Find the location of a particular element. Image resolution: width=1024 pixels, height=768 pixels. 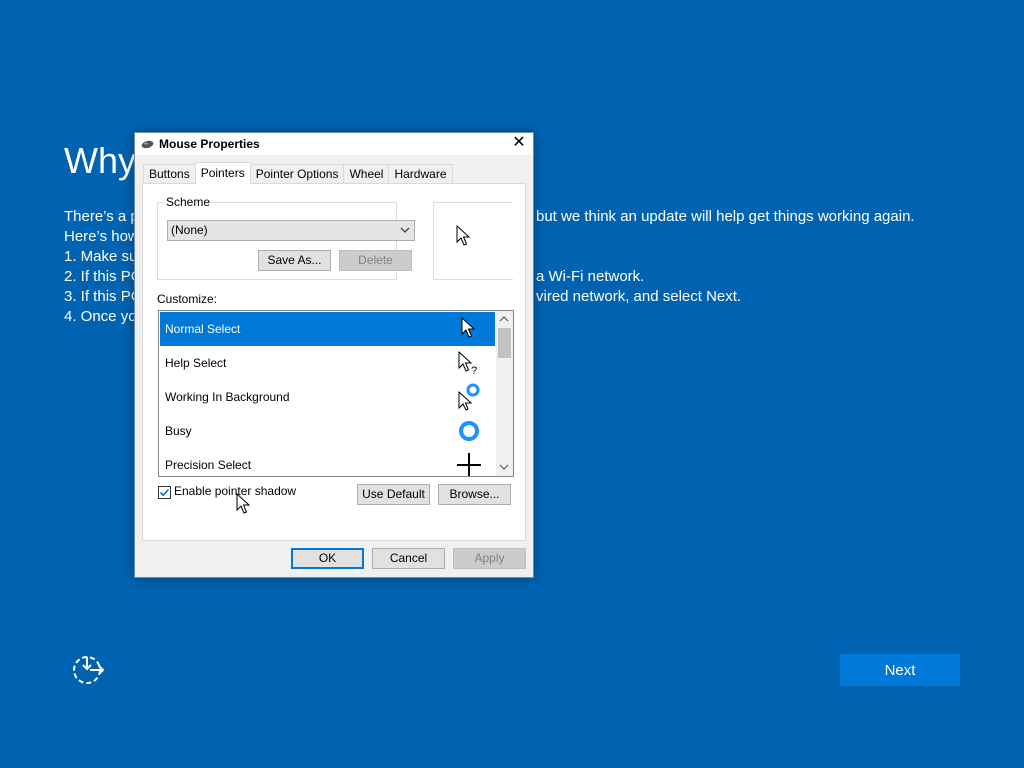

cancel-button: Cancel is located at coordinates (408, 558).